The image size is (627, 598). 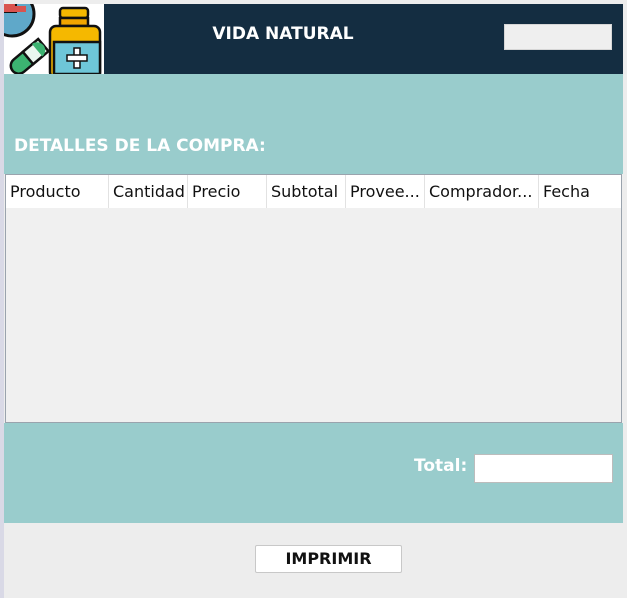 What do you see at coordinates (283, 34) in the screenshot?
I see `app-title: VIDA NATURAL` at bounding box center [283, 34].